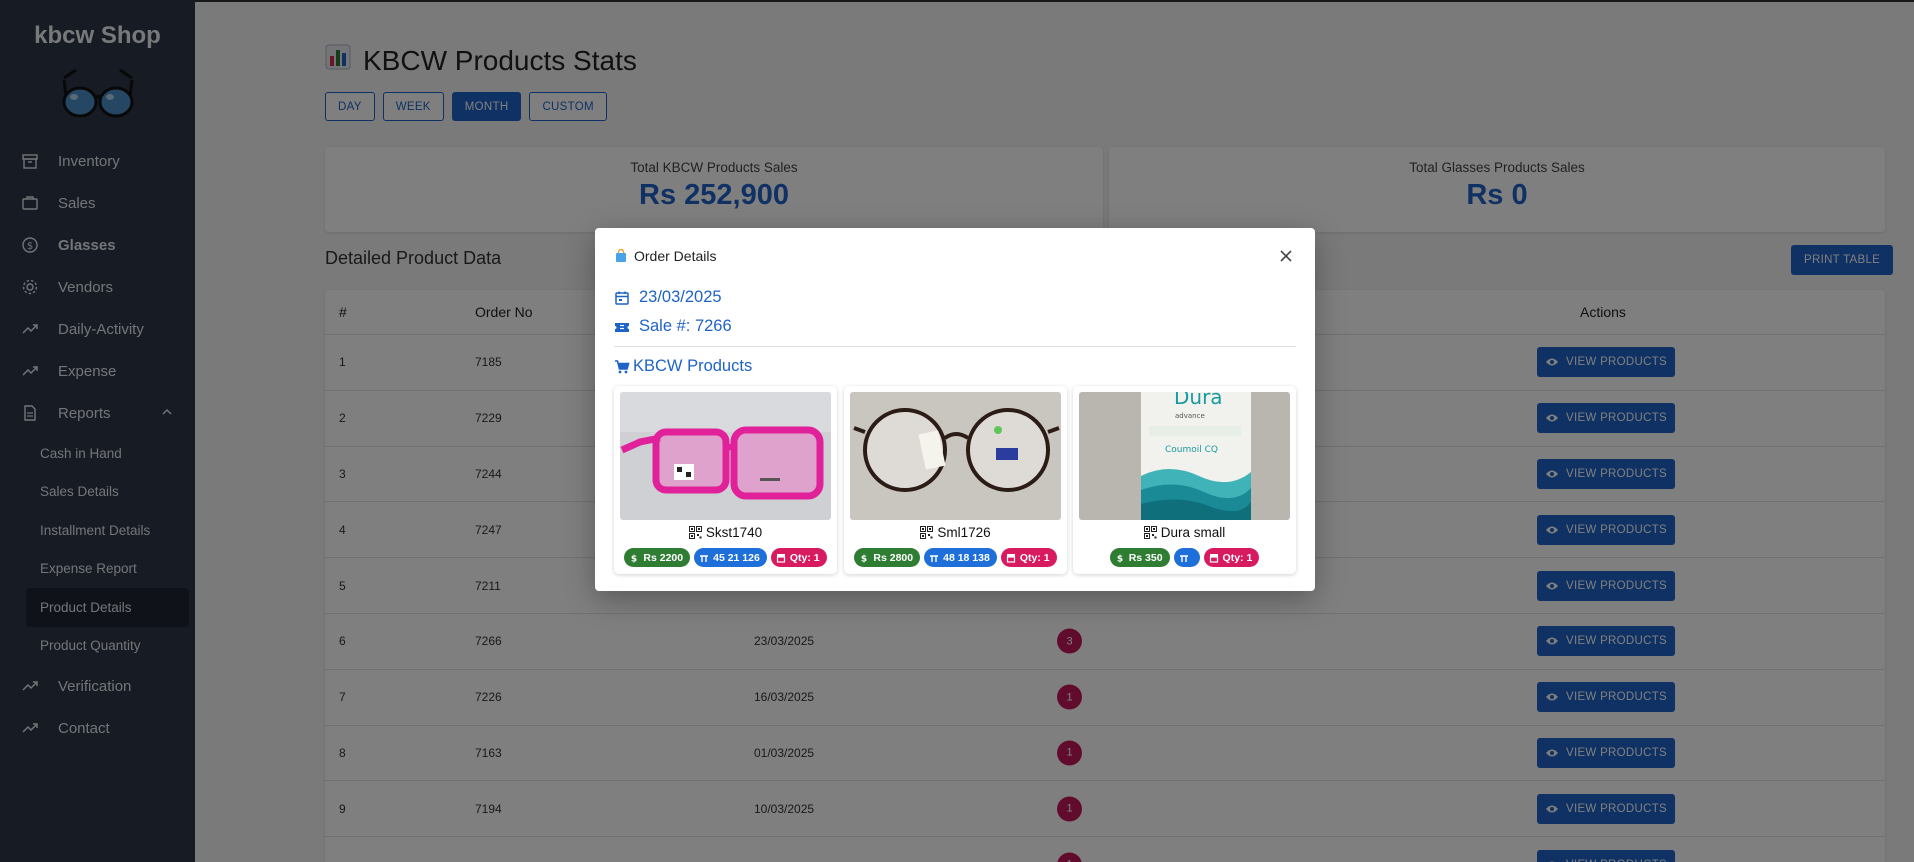 The width and height of the screenshot is (1914, 862). I want to click on shopping-bag-icon, so click(621, 256).